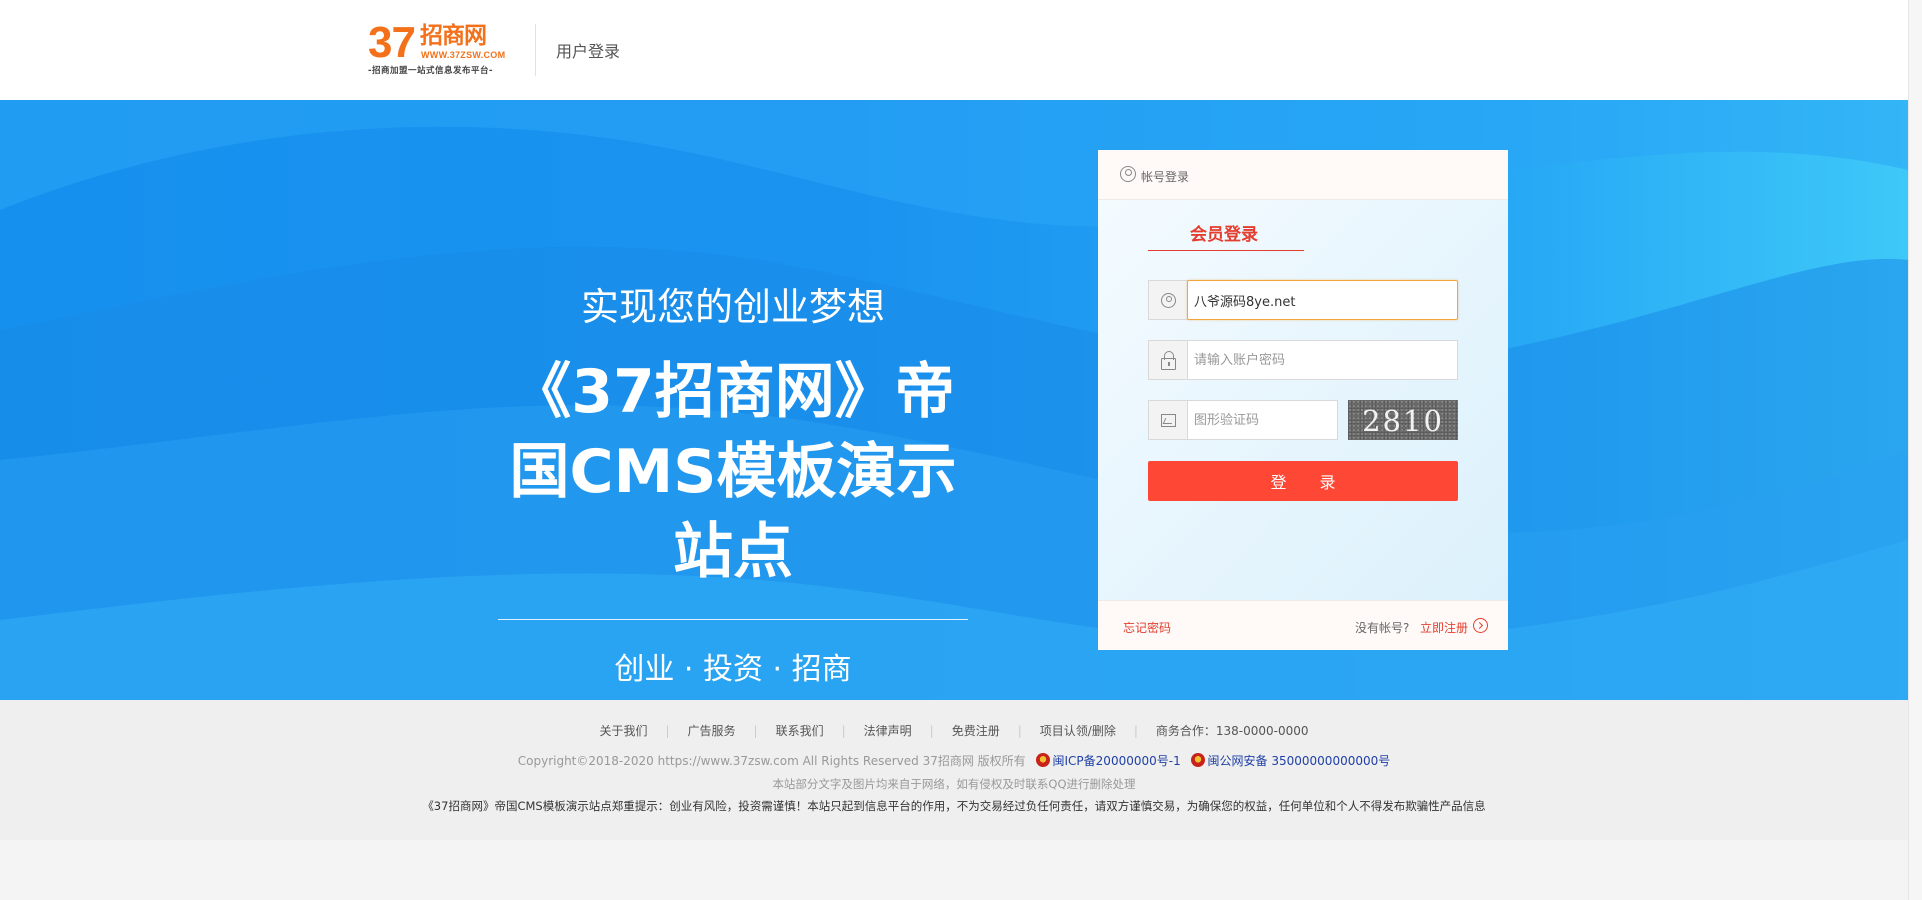 This screenshot has height=900, width=1922. I want to click on banner-slogan-top: 实现您的创业梦想, so click(732, 307).